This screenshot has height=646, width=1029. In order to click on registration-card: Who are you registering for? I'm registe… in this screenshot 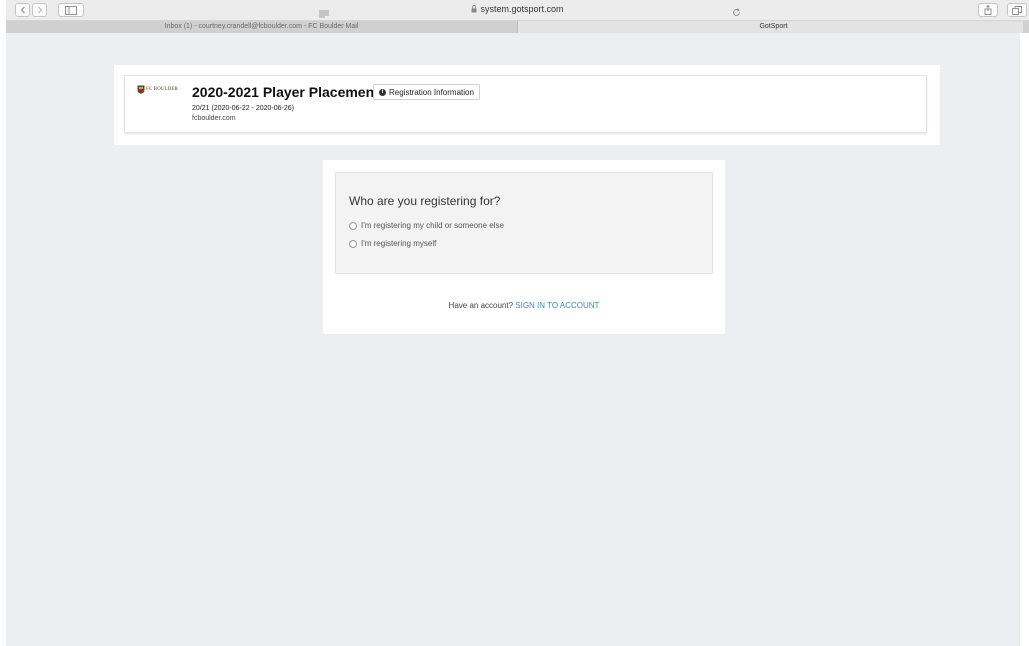, I will do `click(524, 247)`.